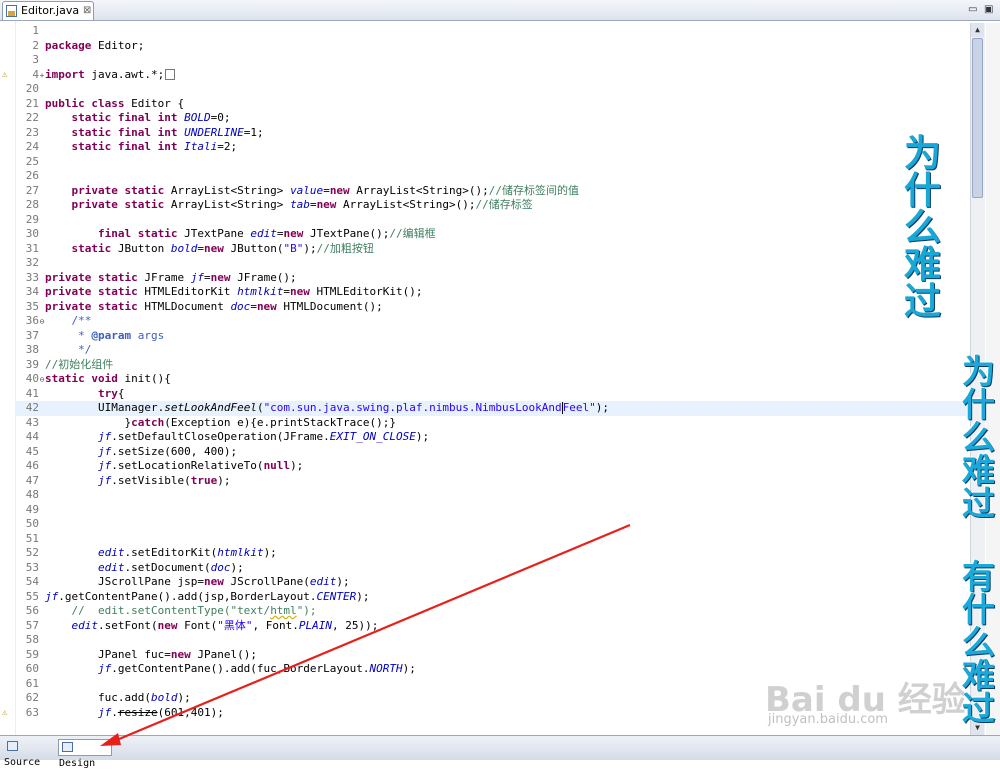 This screenshot has width=1000, height=772. I want to click on tab-design-label: Design, so click(77, 763).